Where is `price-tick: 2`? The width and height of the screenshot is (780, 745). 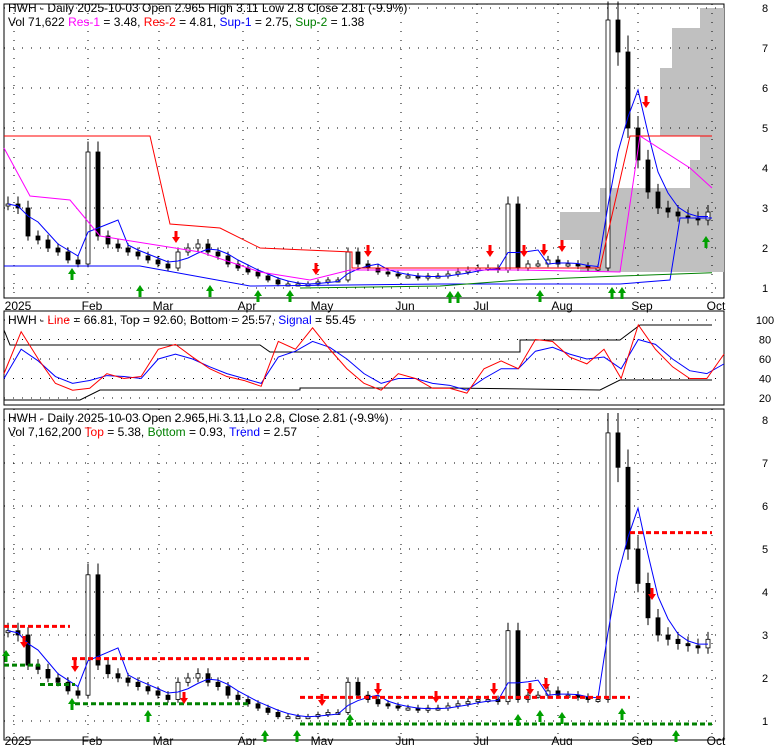 price-tick: 2 is located at coordinates (765, 679).